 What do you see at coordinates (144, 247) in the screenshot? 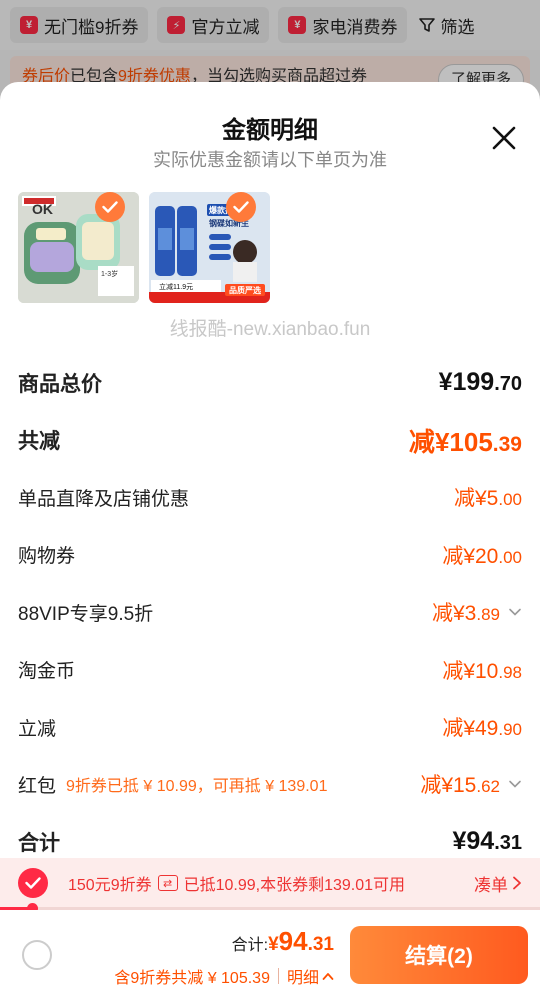
I see `product-thumbnails: OK 1-3岁 爆款推荐 钢碟如新生 立减11.9元 品质严选` at bounding box center [144, 247].